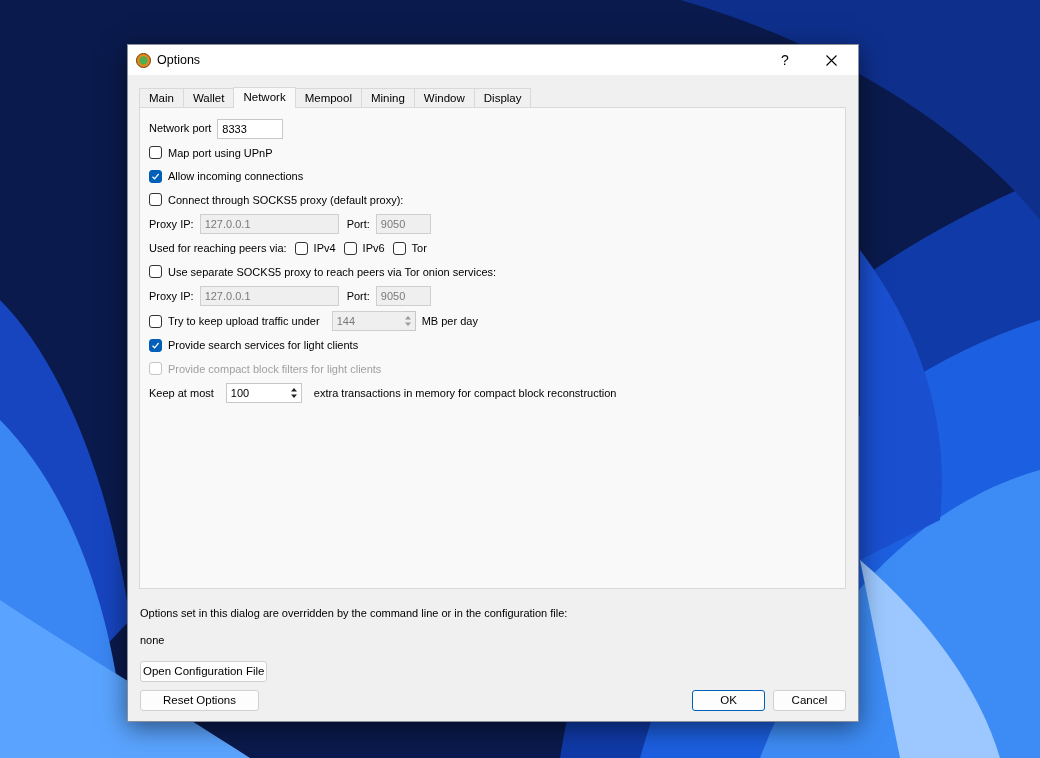 This screenshot has width=1040, height=758. What do you see at coordinates (286, 200) in the screenshot?
I see `checkbox-label: Connect through SOCKS5 proxy (default proxy):` at bounding box center [286, 200].